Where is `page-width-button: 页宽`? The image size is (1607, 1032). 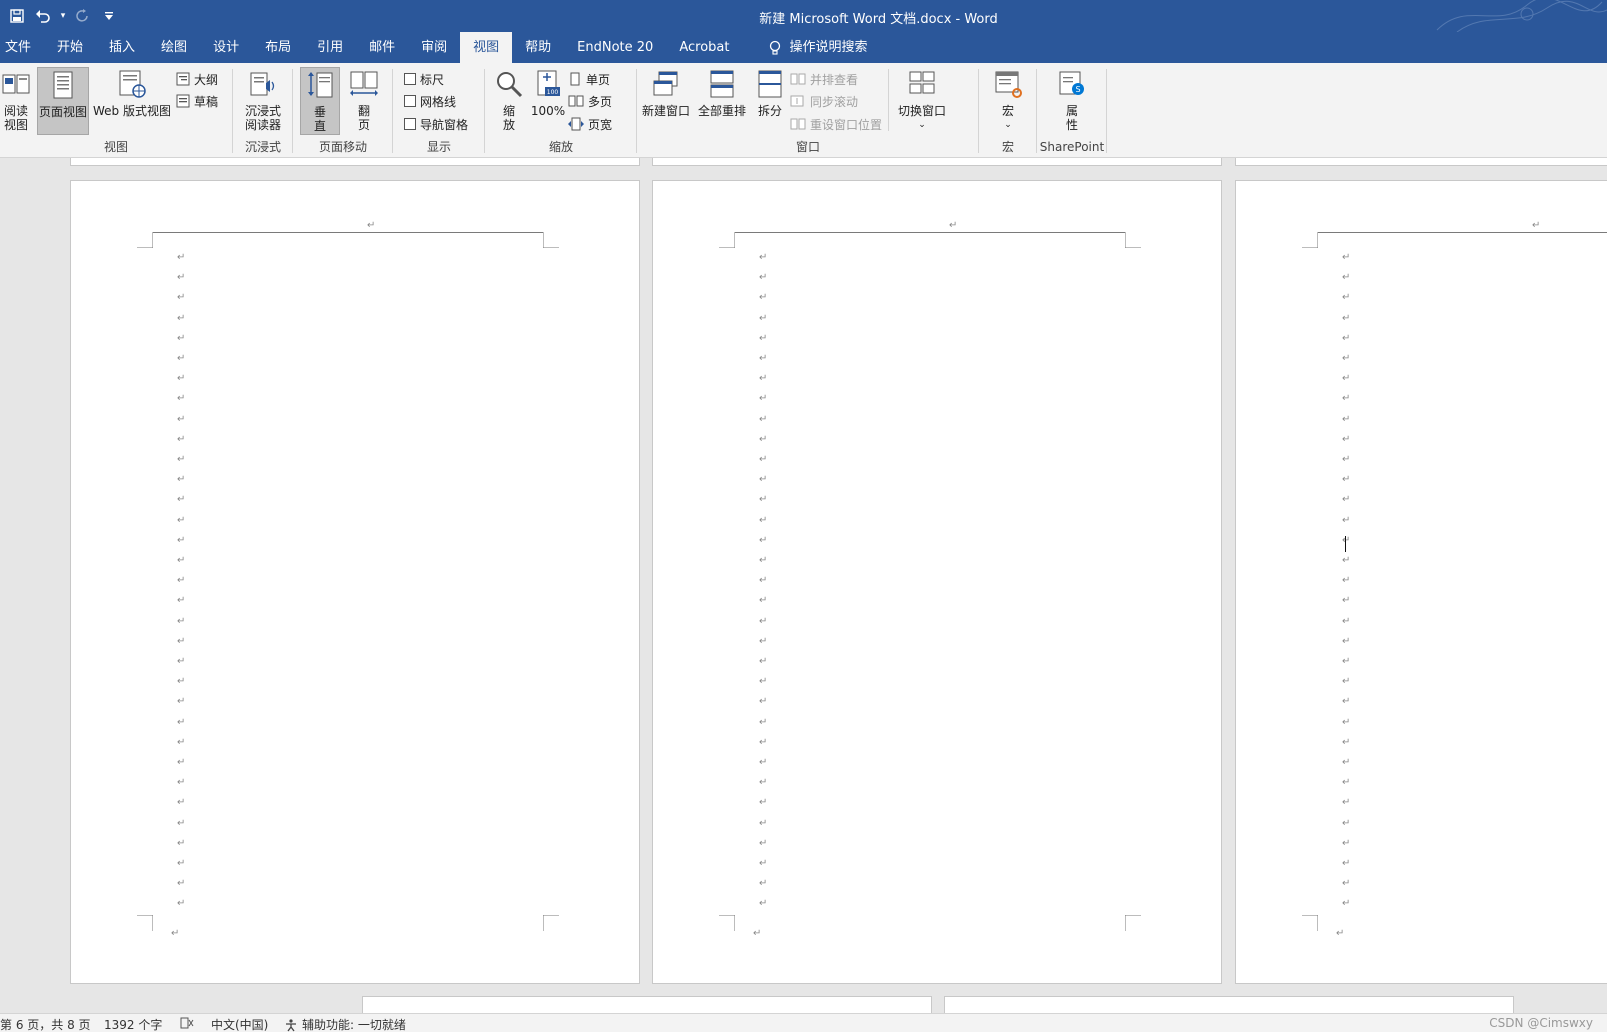 page-width-button: 页宽 is located at coordinates (590, 124).